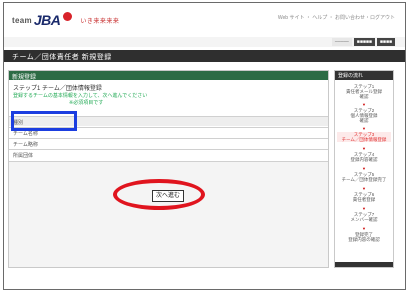 Image resolution: width=409 pixels, height=293 pixels. Describe the element at coordinates (23, 156) in the screenshot. I see `form-row-label: 所属団体` at that location.